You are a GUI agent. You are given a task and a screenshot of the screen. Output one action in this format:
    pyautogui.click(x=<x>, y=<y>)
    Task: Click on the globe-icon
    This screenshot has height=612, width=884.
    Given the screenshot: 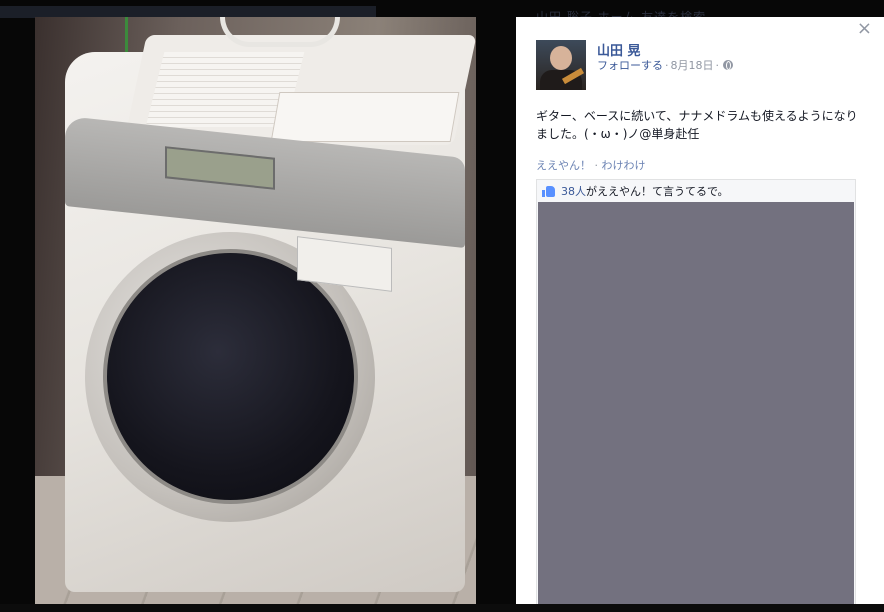 What is the action you would take?
    pyautogui.click(x=728, y=65)
    